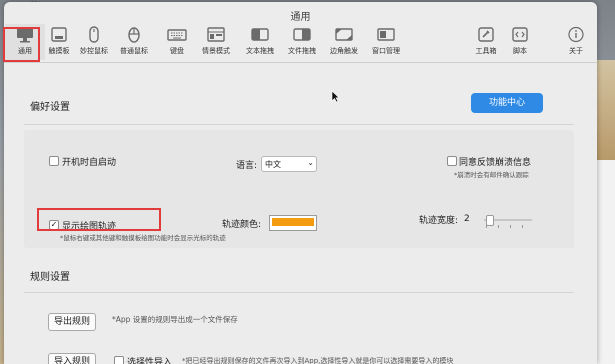  Describe the element at coordinates (260, 34) in the screenshot. I see `text-drag-icon` at that location.